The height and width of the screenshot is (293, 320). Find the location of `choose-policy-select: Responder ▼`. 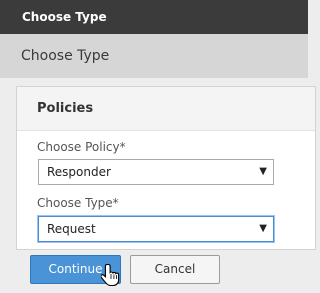

choose-policy-select: Responder ▼ is located at coordinates (156, 172).